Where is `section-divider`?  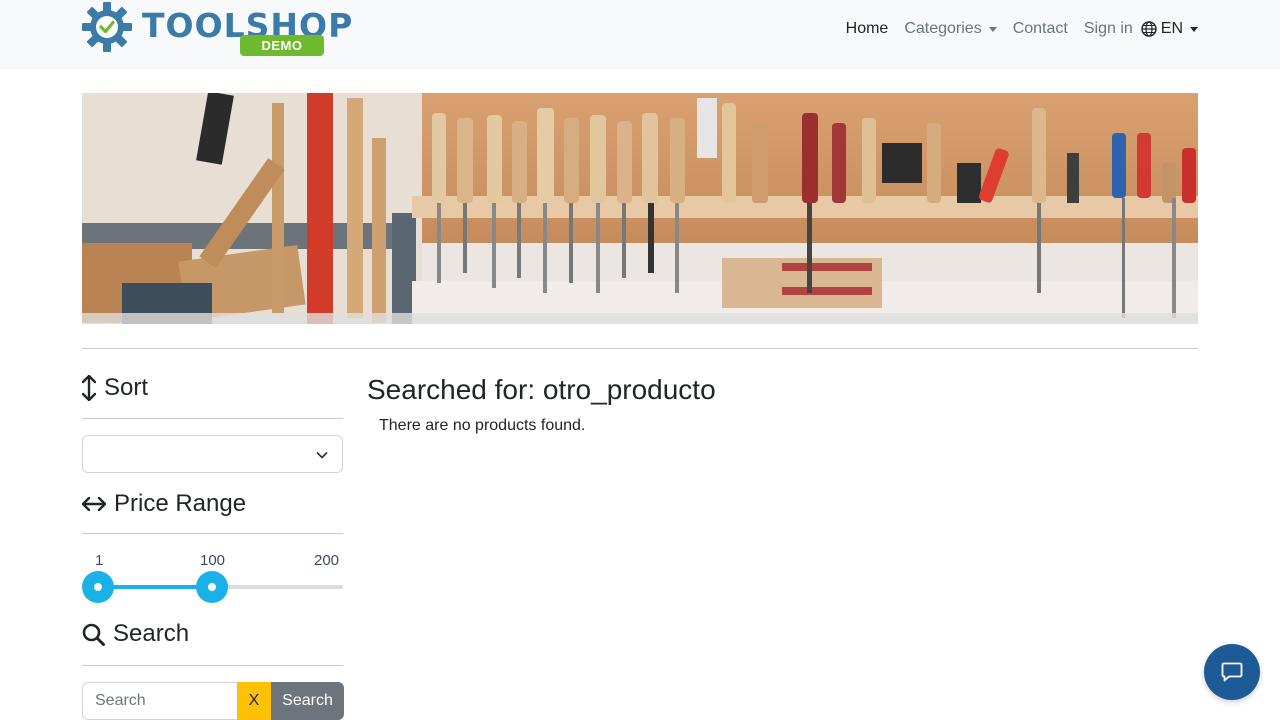 section-divider is located at coordinates (640, 348).